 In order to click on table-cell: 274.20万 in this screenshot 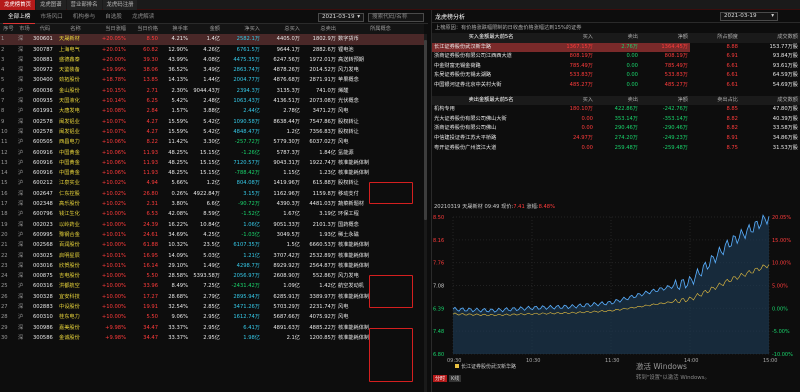, I will do `click(626, 137)`.